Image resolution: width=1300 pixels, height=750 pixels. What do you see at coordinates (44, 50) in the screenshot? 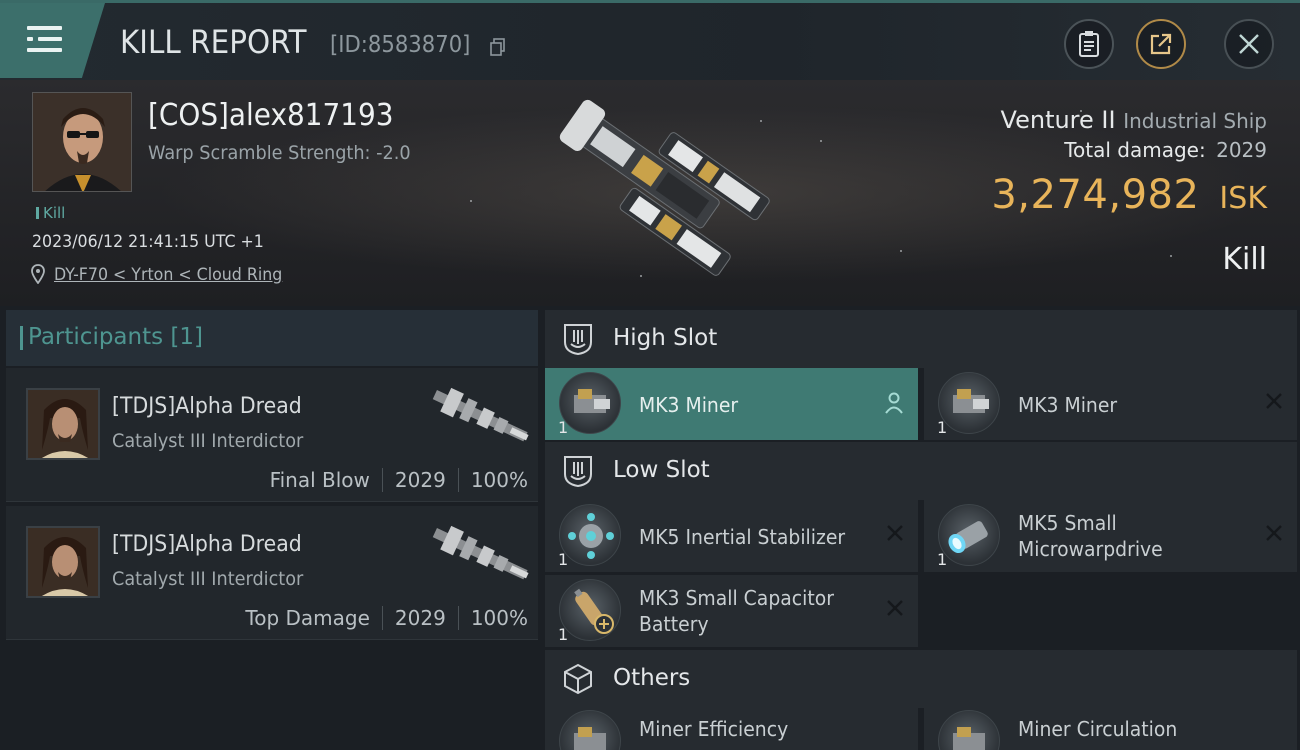
I see `menu-icon-bar-bottom` at bounding box center [44, 50].